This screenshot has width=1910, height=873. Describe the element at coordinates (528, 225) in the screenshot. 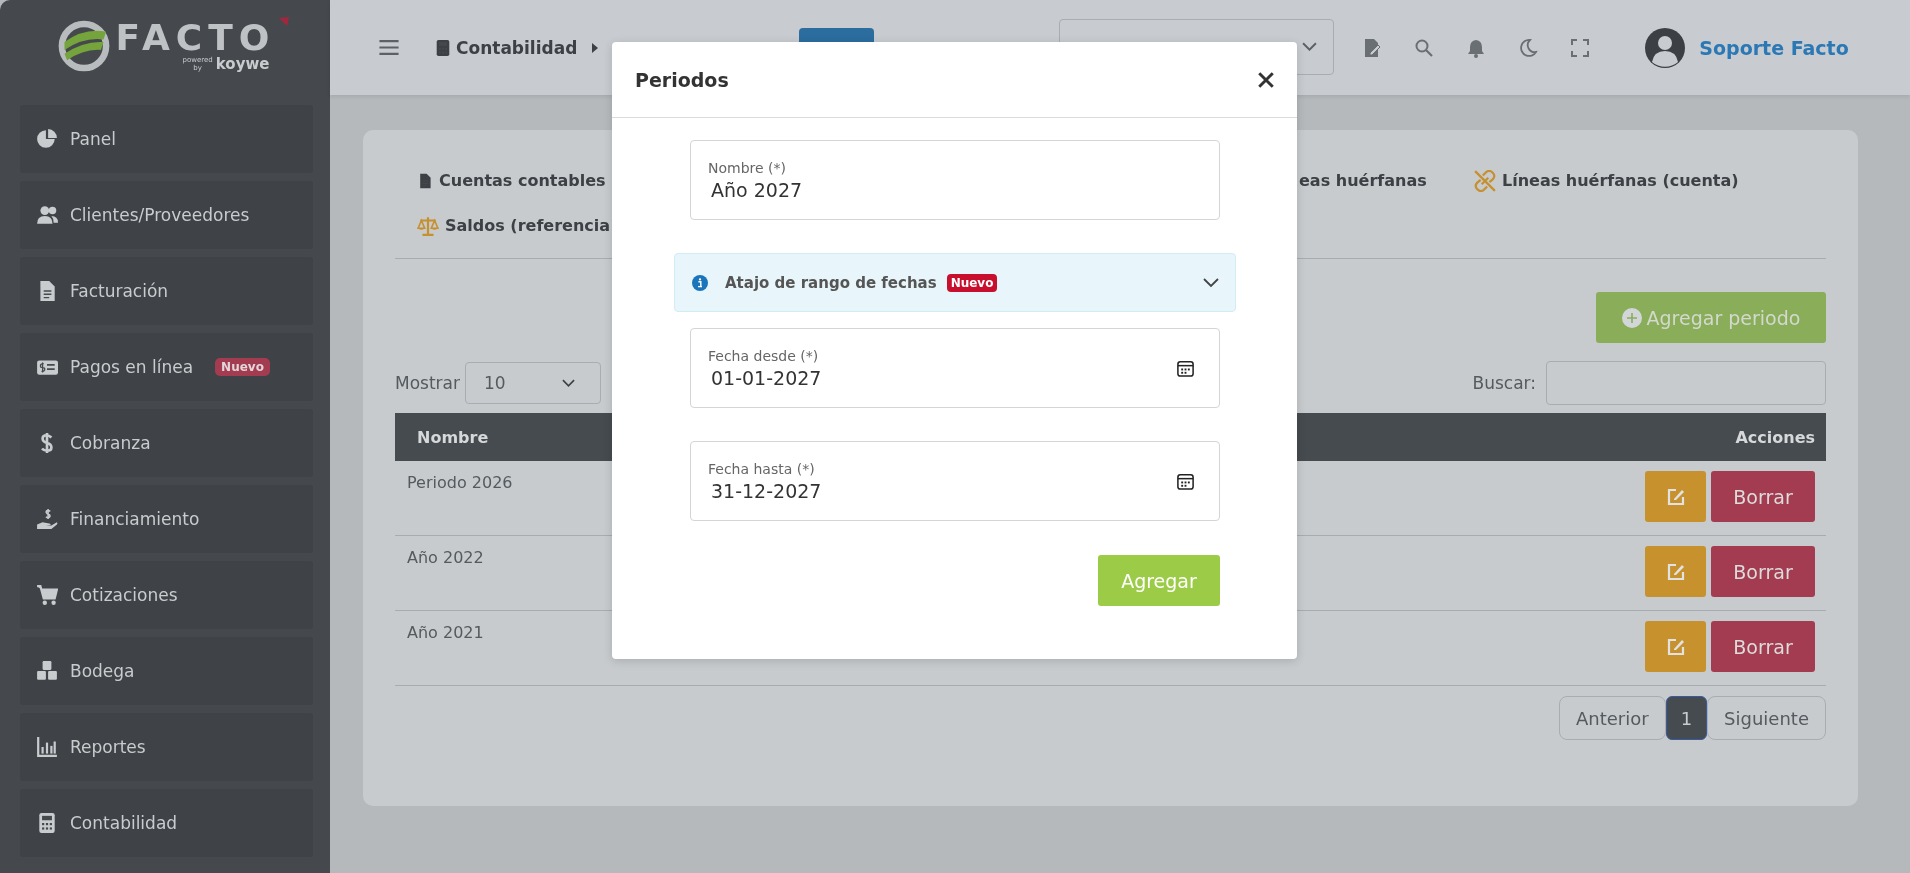

I see `tab-label: Saldos (referencia` at that location.